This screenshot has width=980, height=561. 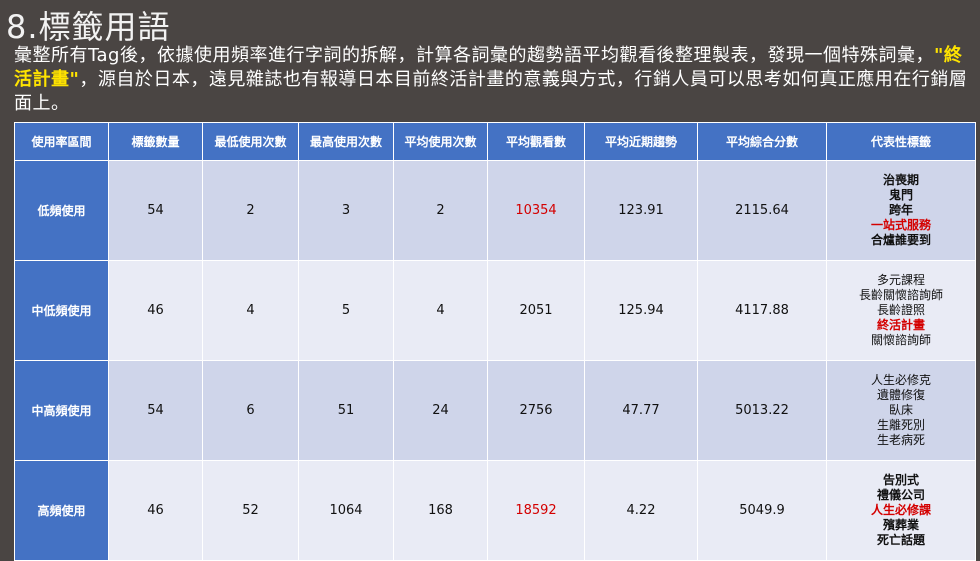 What do you see at coordinates (440, 210) in the screenshot?
I see `avg-cell: 2` at bounding box center [440, 210].